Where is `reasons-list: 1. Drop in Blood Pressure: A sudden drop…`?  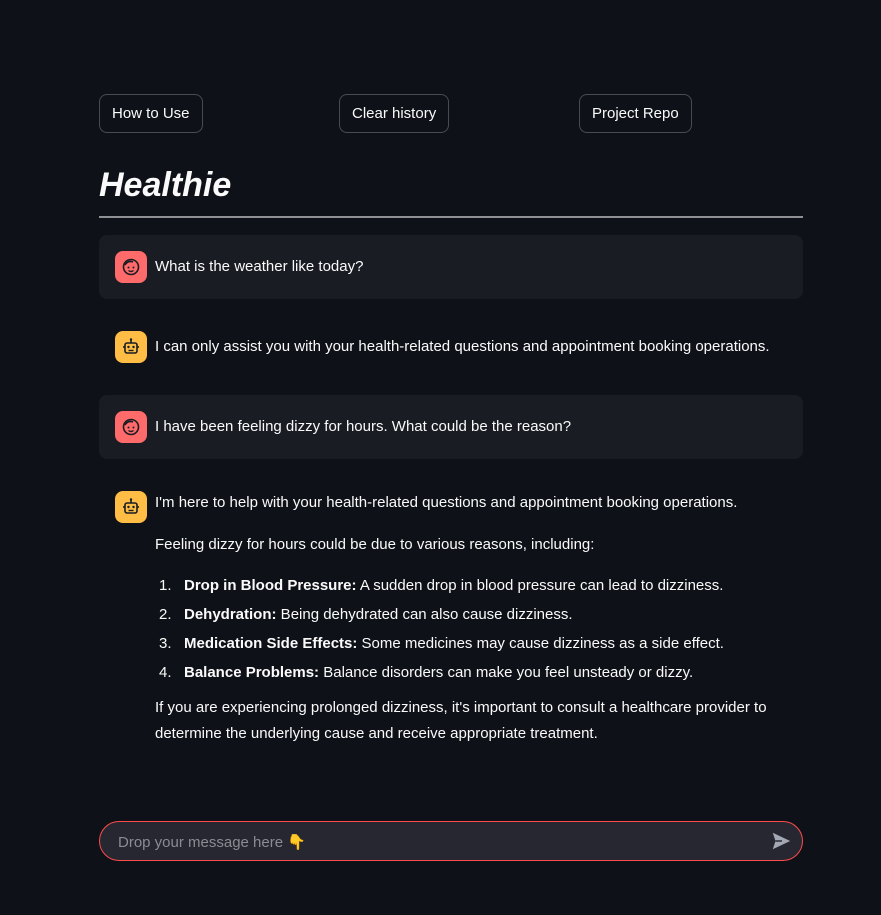 reasons-list: 1. Drop in Blood Pressure: A sudden drop… is located at coordinates (471, 634).